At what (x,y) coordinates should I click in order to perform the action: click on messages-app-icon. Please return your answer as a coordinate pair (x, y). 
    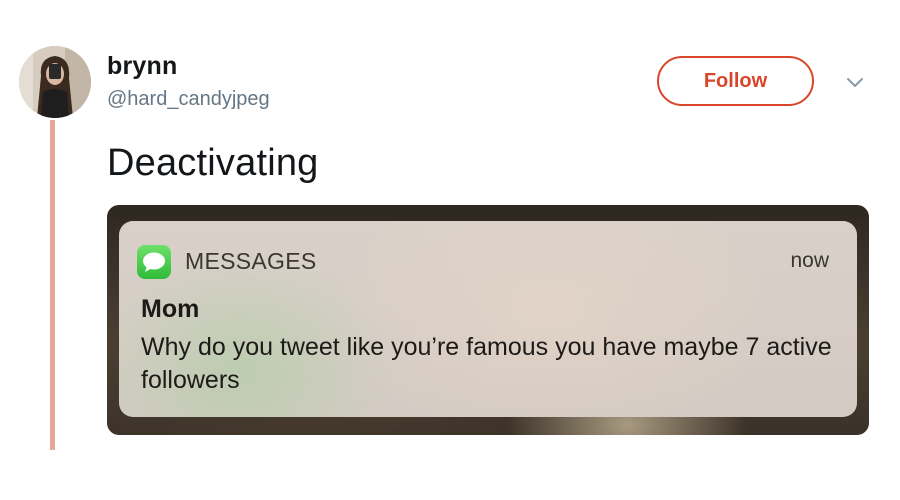
    Looking at the image, I should click on (154, 262).